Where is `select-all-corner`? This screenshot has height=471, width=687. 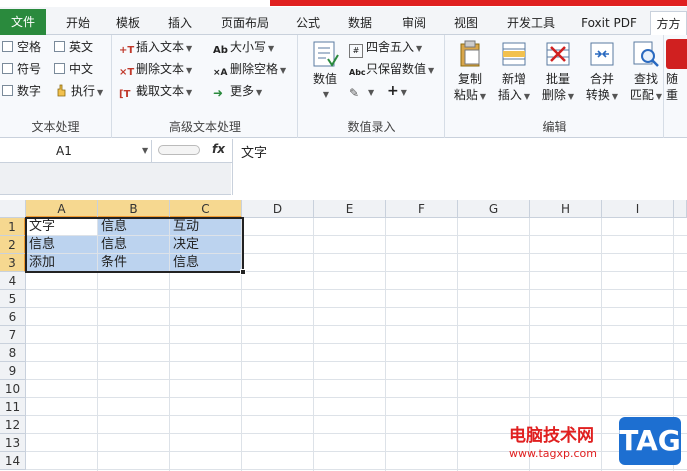
select-all-corner is located at coordinates (13, 209).